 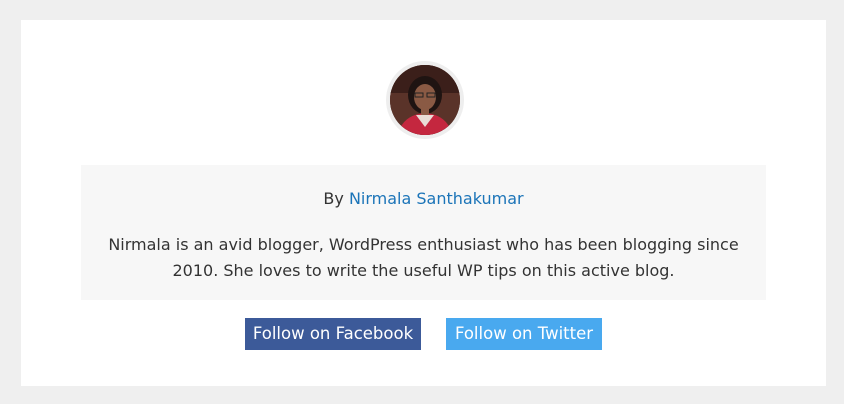 I want to click on author-name-link: Nirmala Santhakumar, so click(x=436, y=198).